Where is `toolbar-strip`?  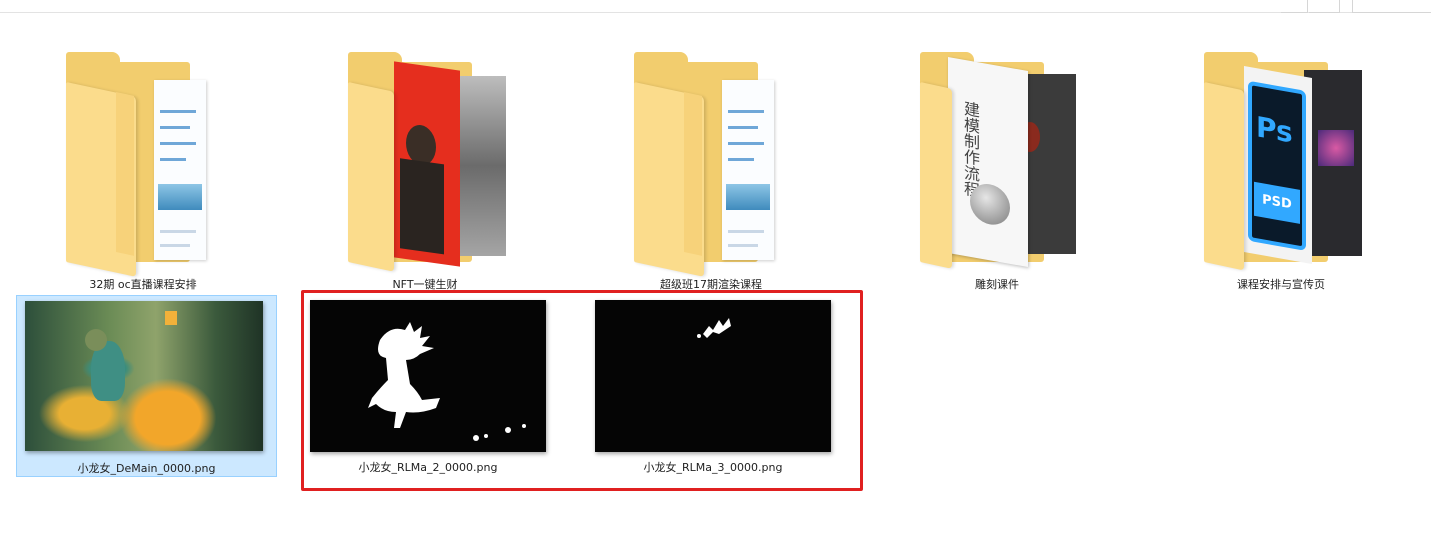
toolbar-strip is located at coordinates (715, 7).